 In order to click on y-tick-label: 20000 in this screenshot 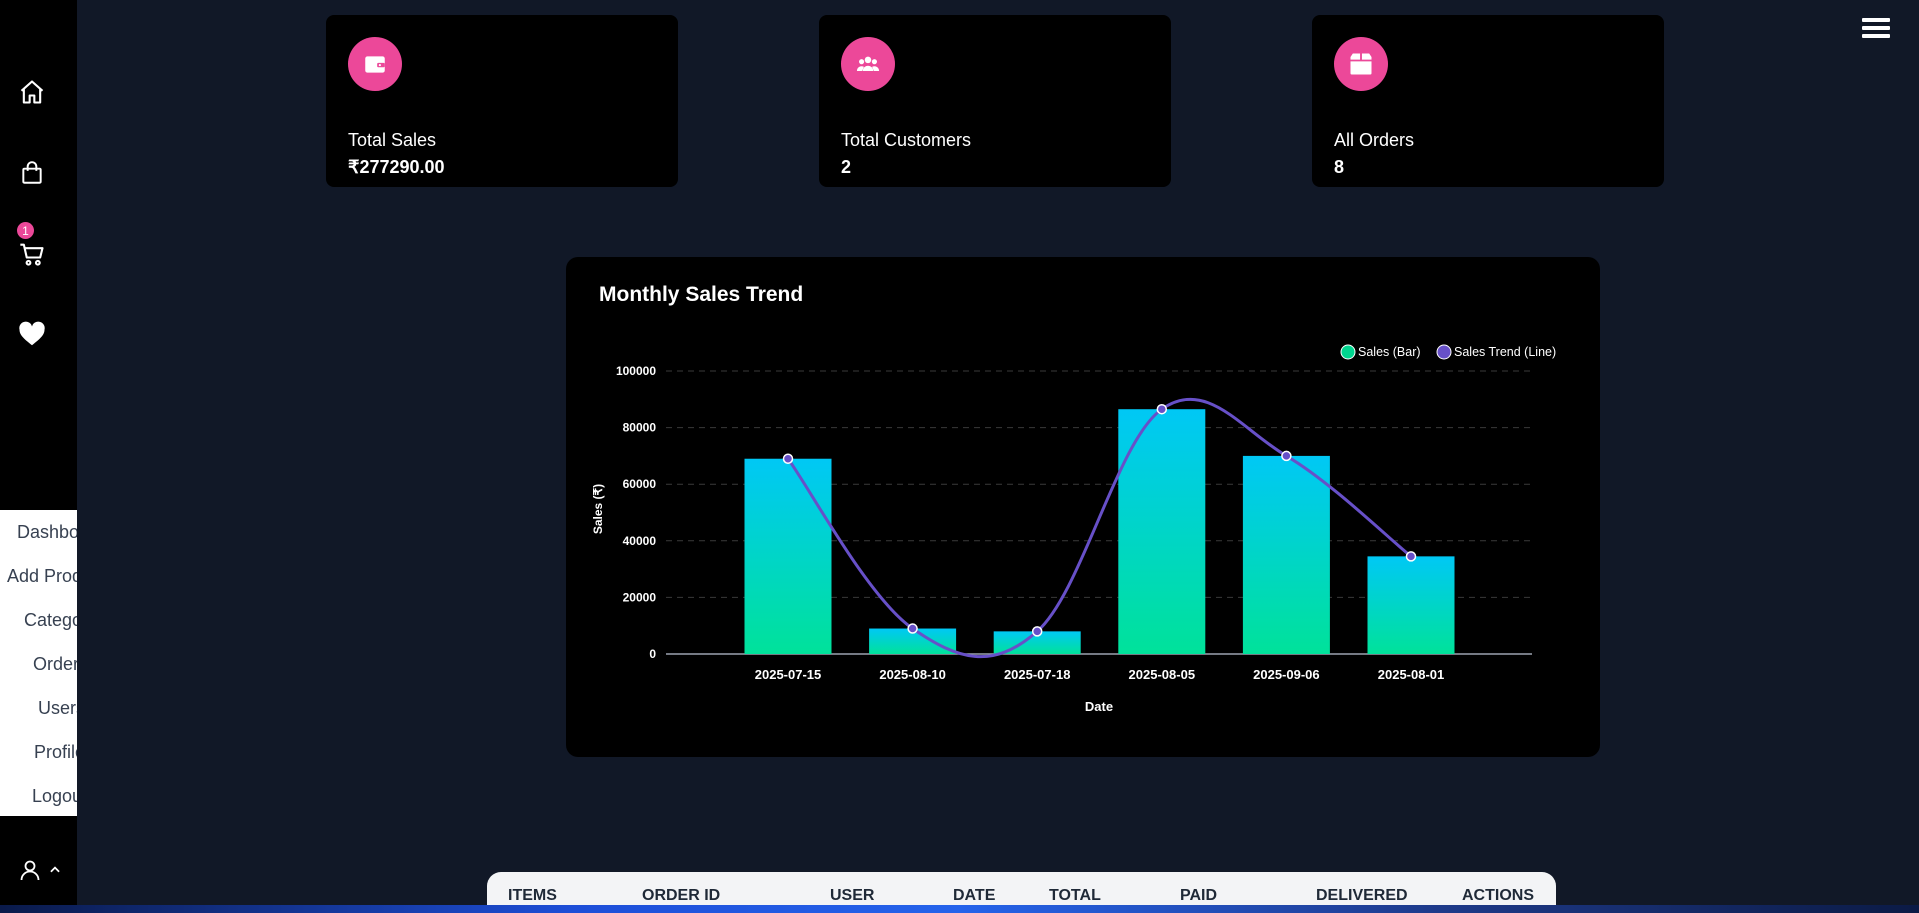, I will do `click(640, 597)`.